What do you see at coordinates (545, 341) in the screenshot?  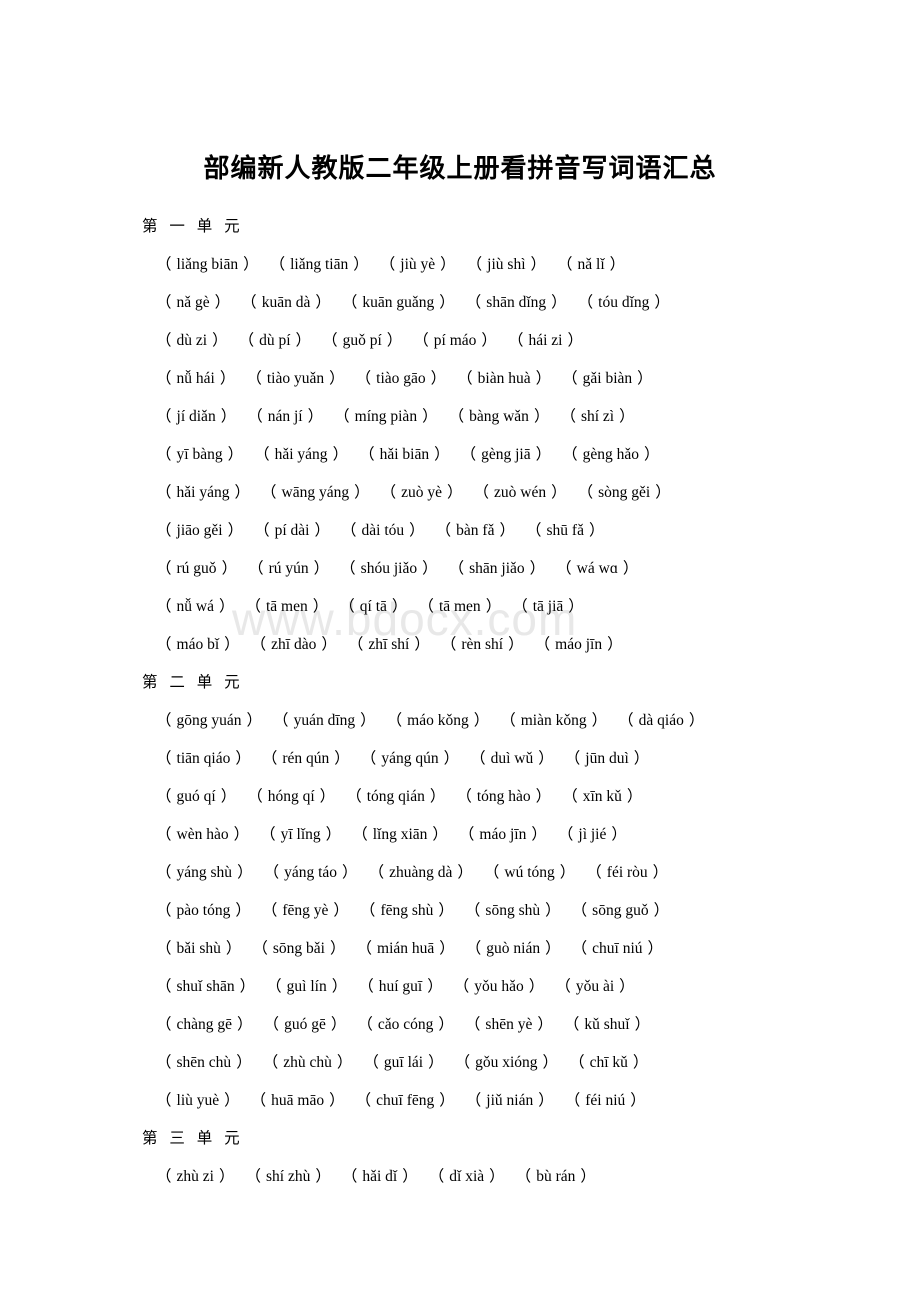 I see `word-answer-blank: （hái zi）` at bounding box center [545, 341].